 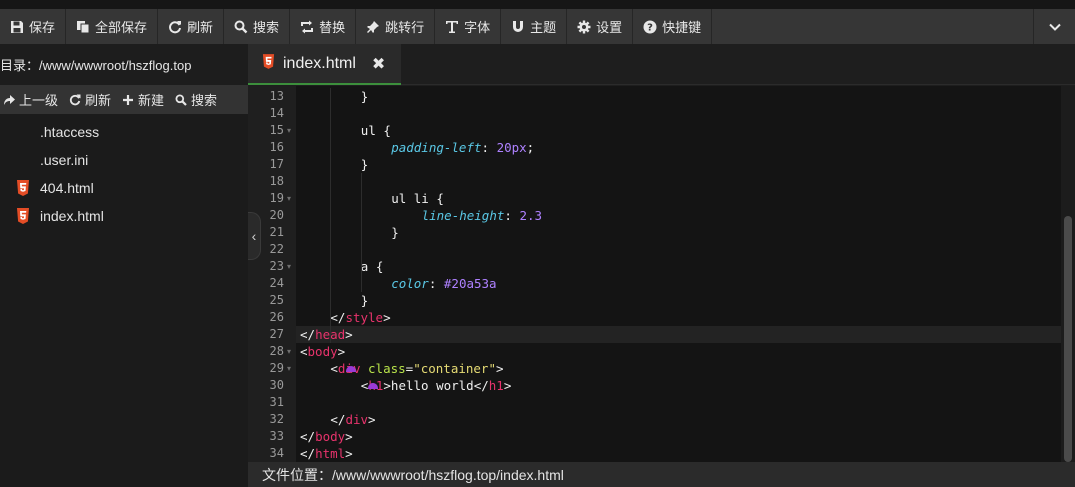 I want to click on code-token: #20a53a, so click(x=470, y=283).